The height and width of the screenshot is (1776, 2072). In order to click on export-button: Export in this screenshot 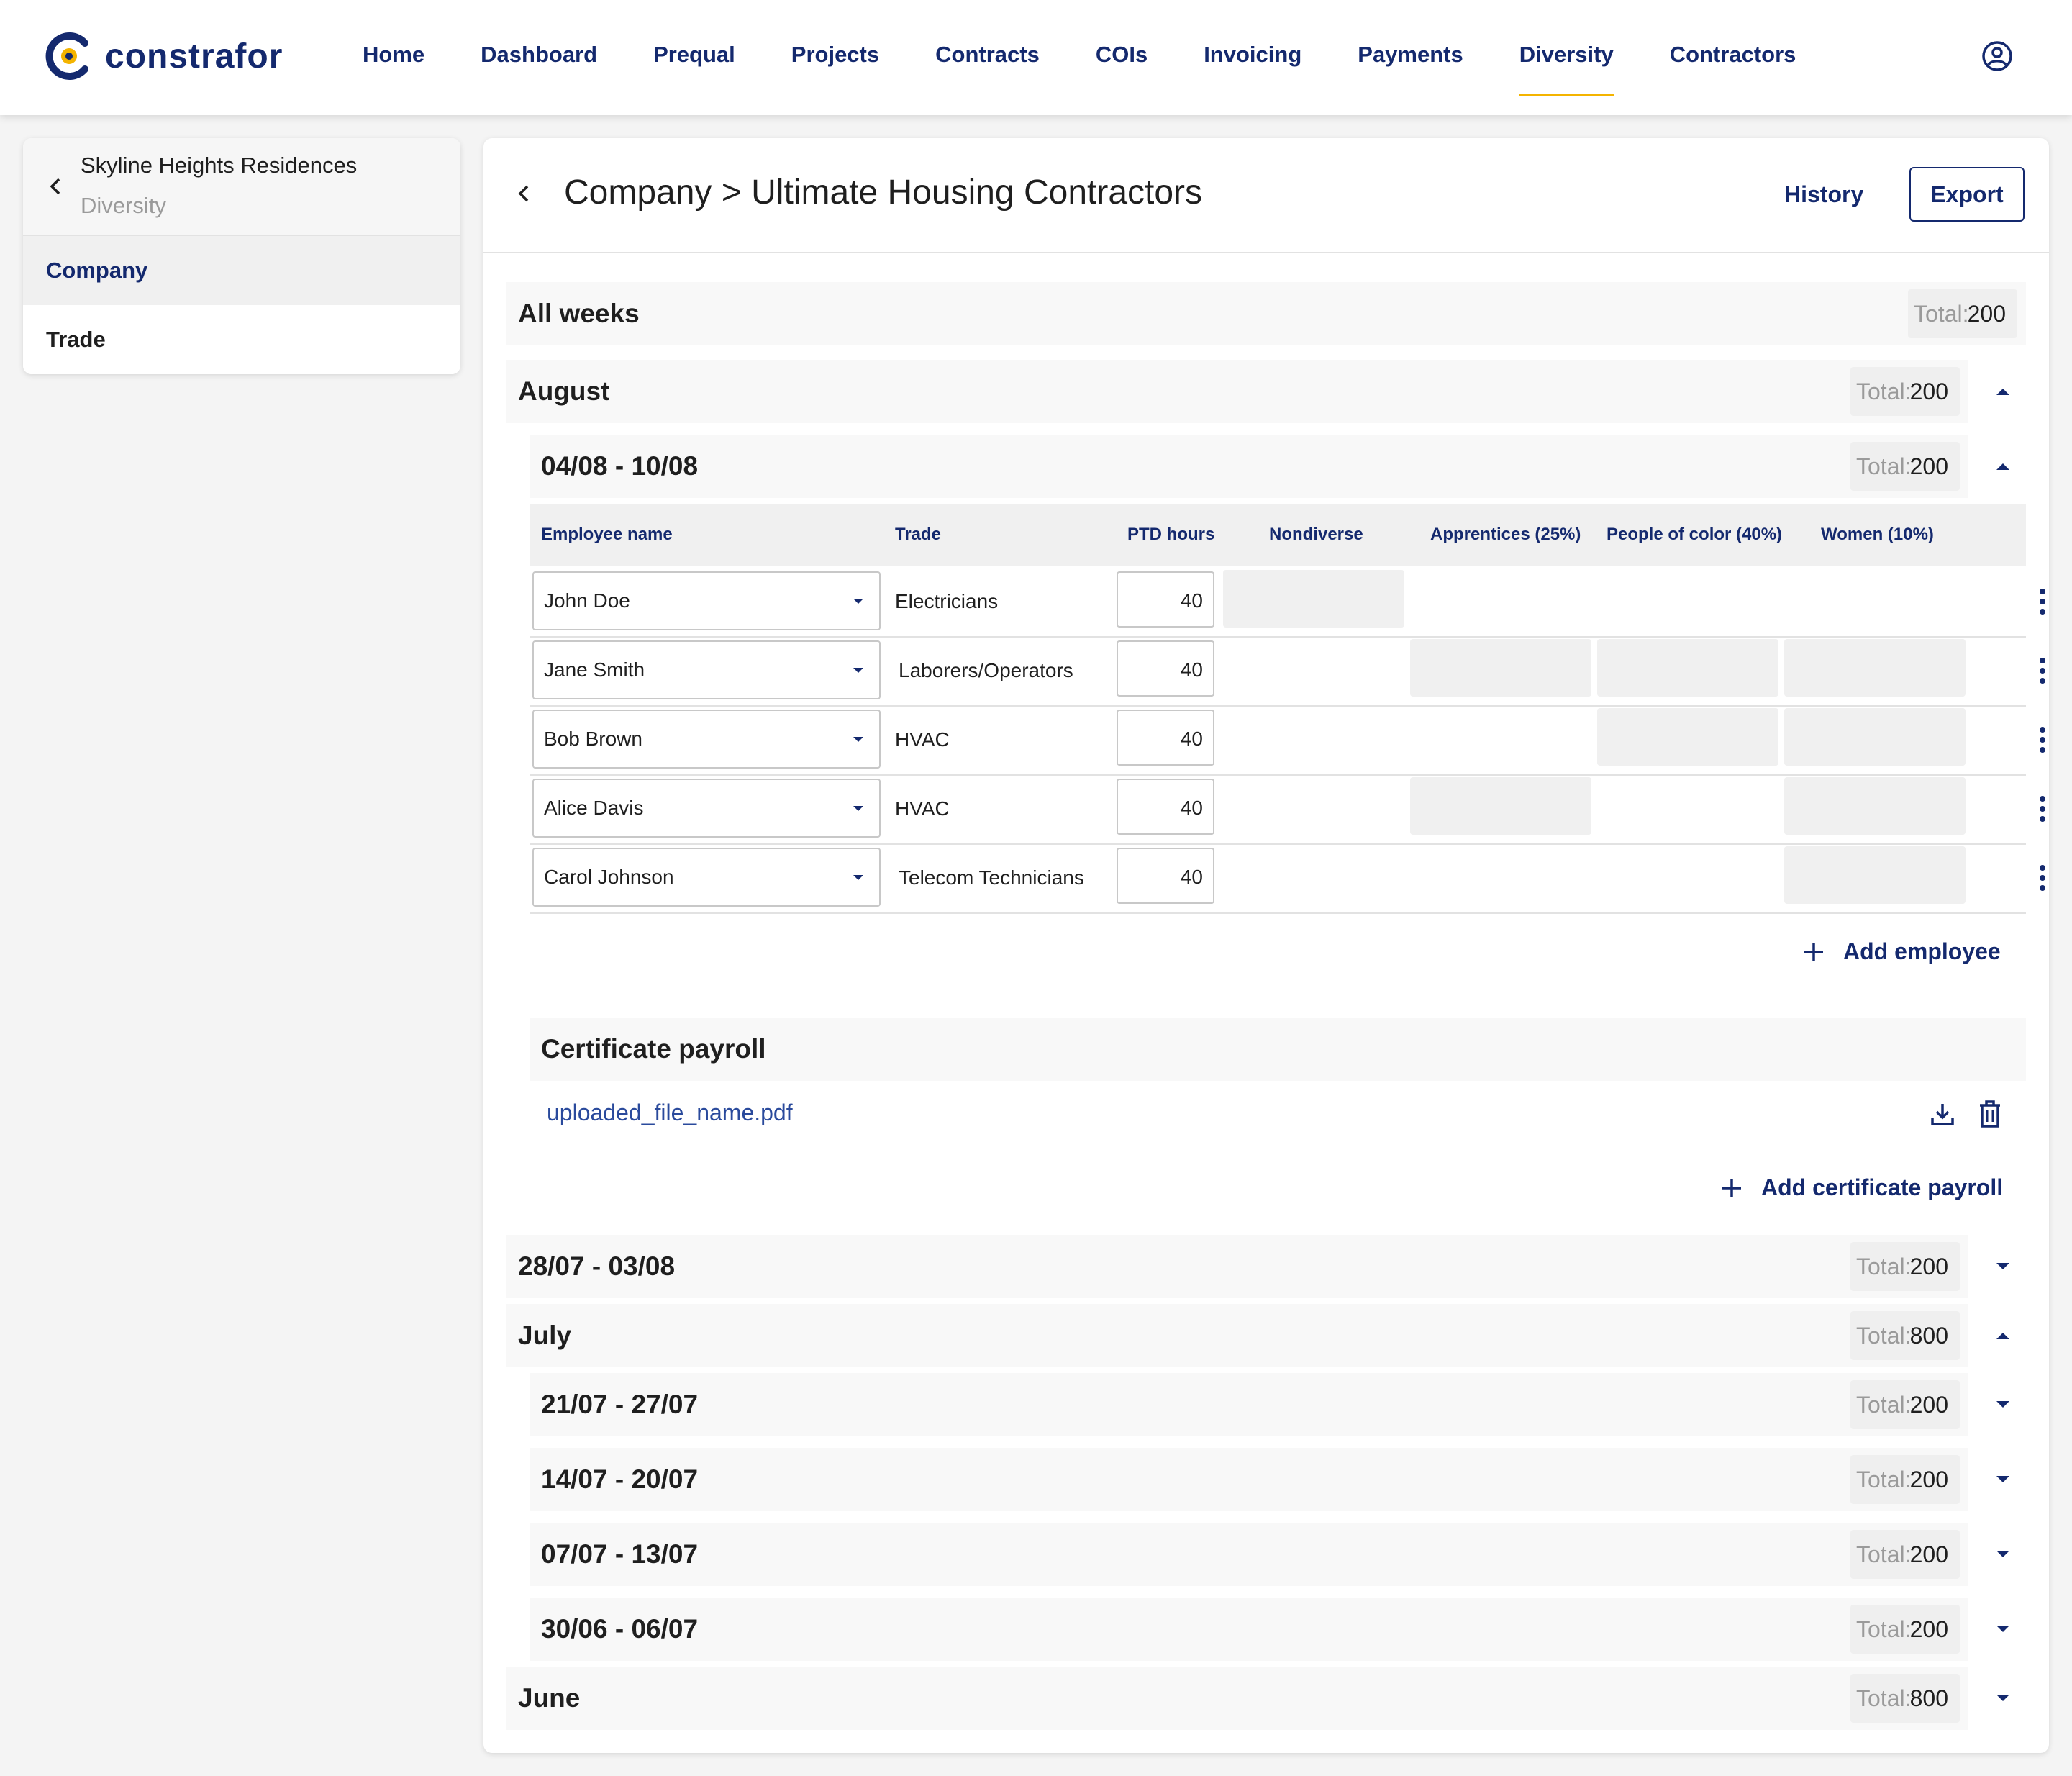, I will do `click(1967, 195)`.